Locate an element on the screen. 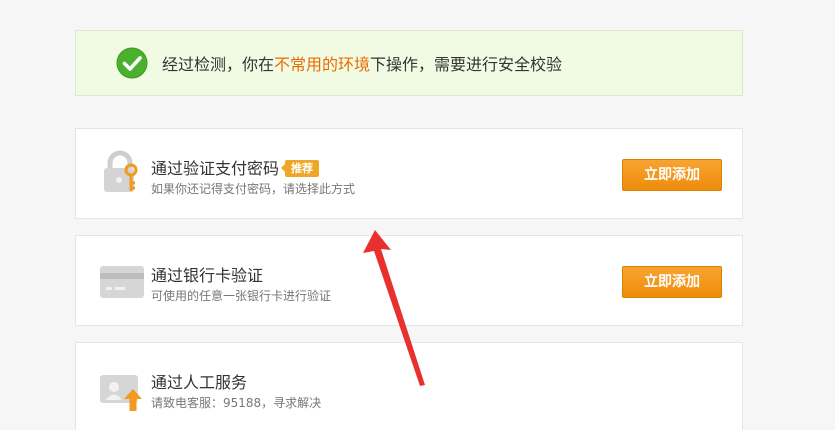 This screenshot has height=430, width=835. option-title: 通过验证支付密码 推荐 is located at coordinates (235, 167).